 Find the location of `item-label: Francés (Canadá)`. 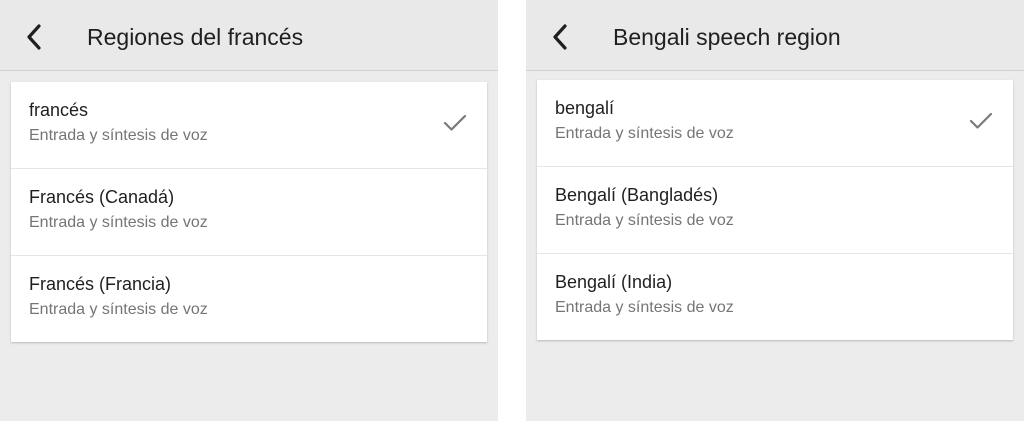

item-label: Francés (Canadá) is located at coordinates (102, 197).